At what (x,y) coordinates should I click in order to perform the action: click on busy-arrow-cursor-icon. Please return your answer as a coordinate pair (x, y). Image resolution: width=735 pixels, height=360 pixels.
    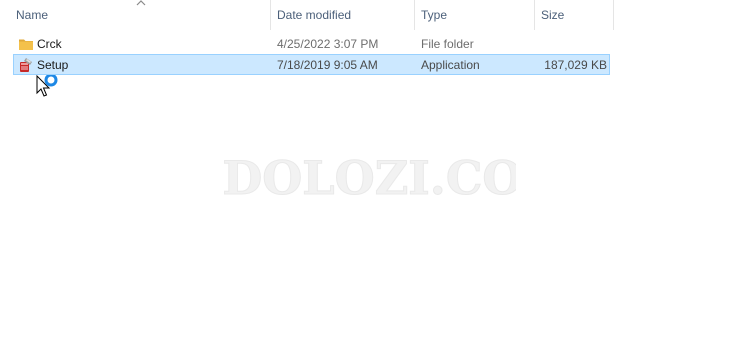
    Looking at the image, I should click on (47, 86).